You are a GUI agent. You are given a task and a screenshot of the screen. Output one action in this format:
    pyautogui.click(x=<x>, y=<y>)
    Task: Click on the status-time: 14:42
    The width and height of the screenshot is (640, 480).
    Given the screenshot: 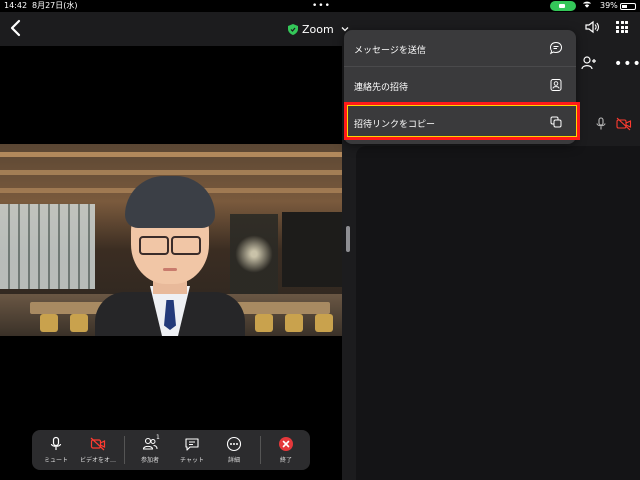 What is the action you would take?
    pyautogui.click(x=16, y=5)
    